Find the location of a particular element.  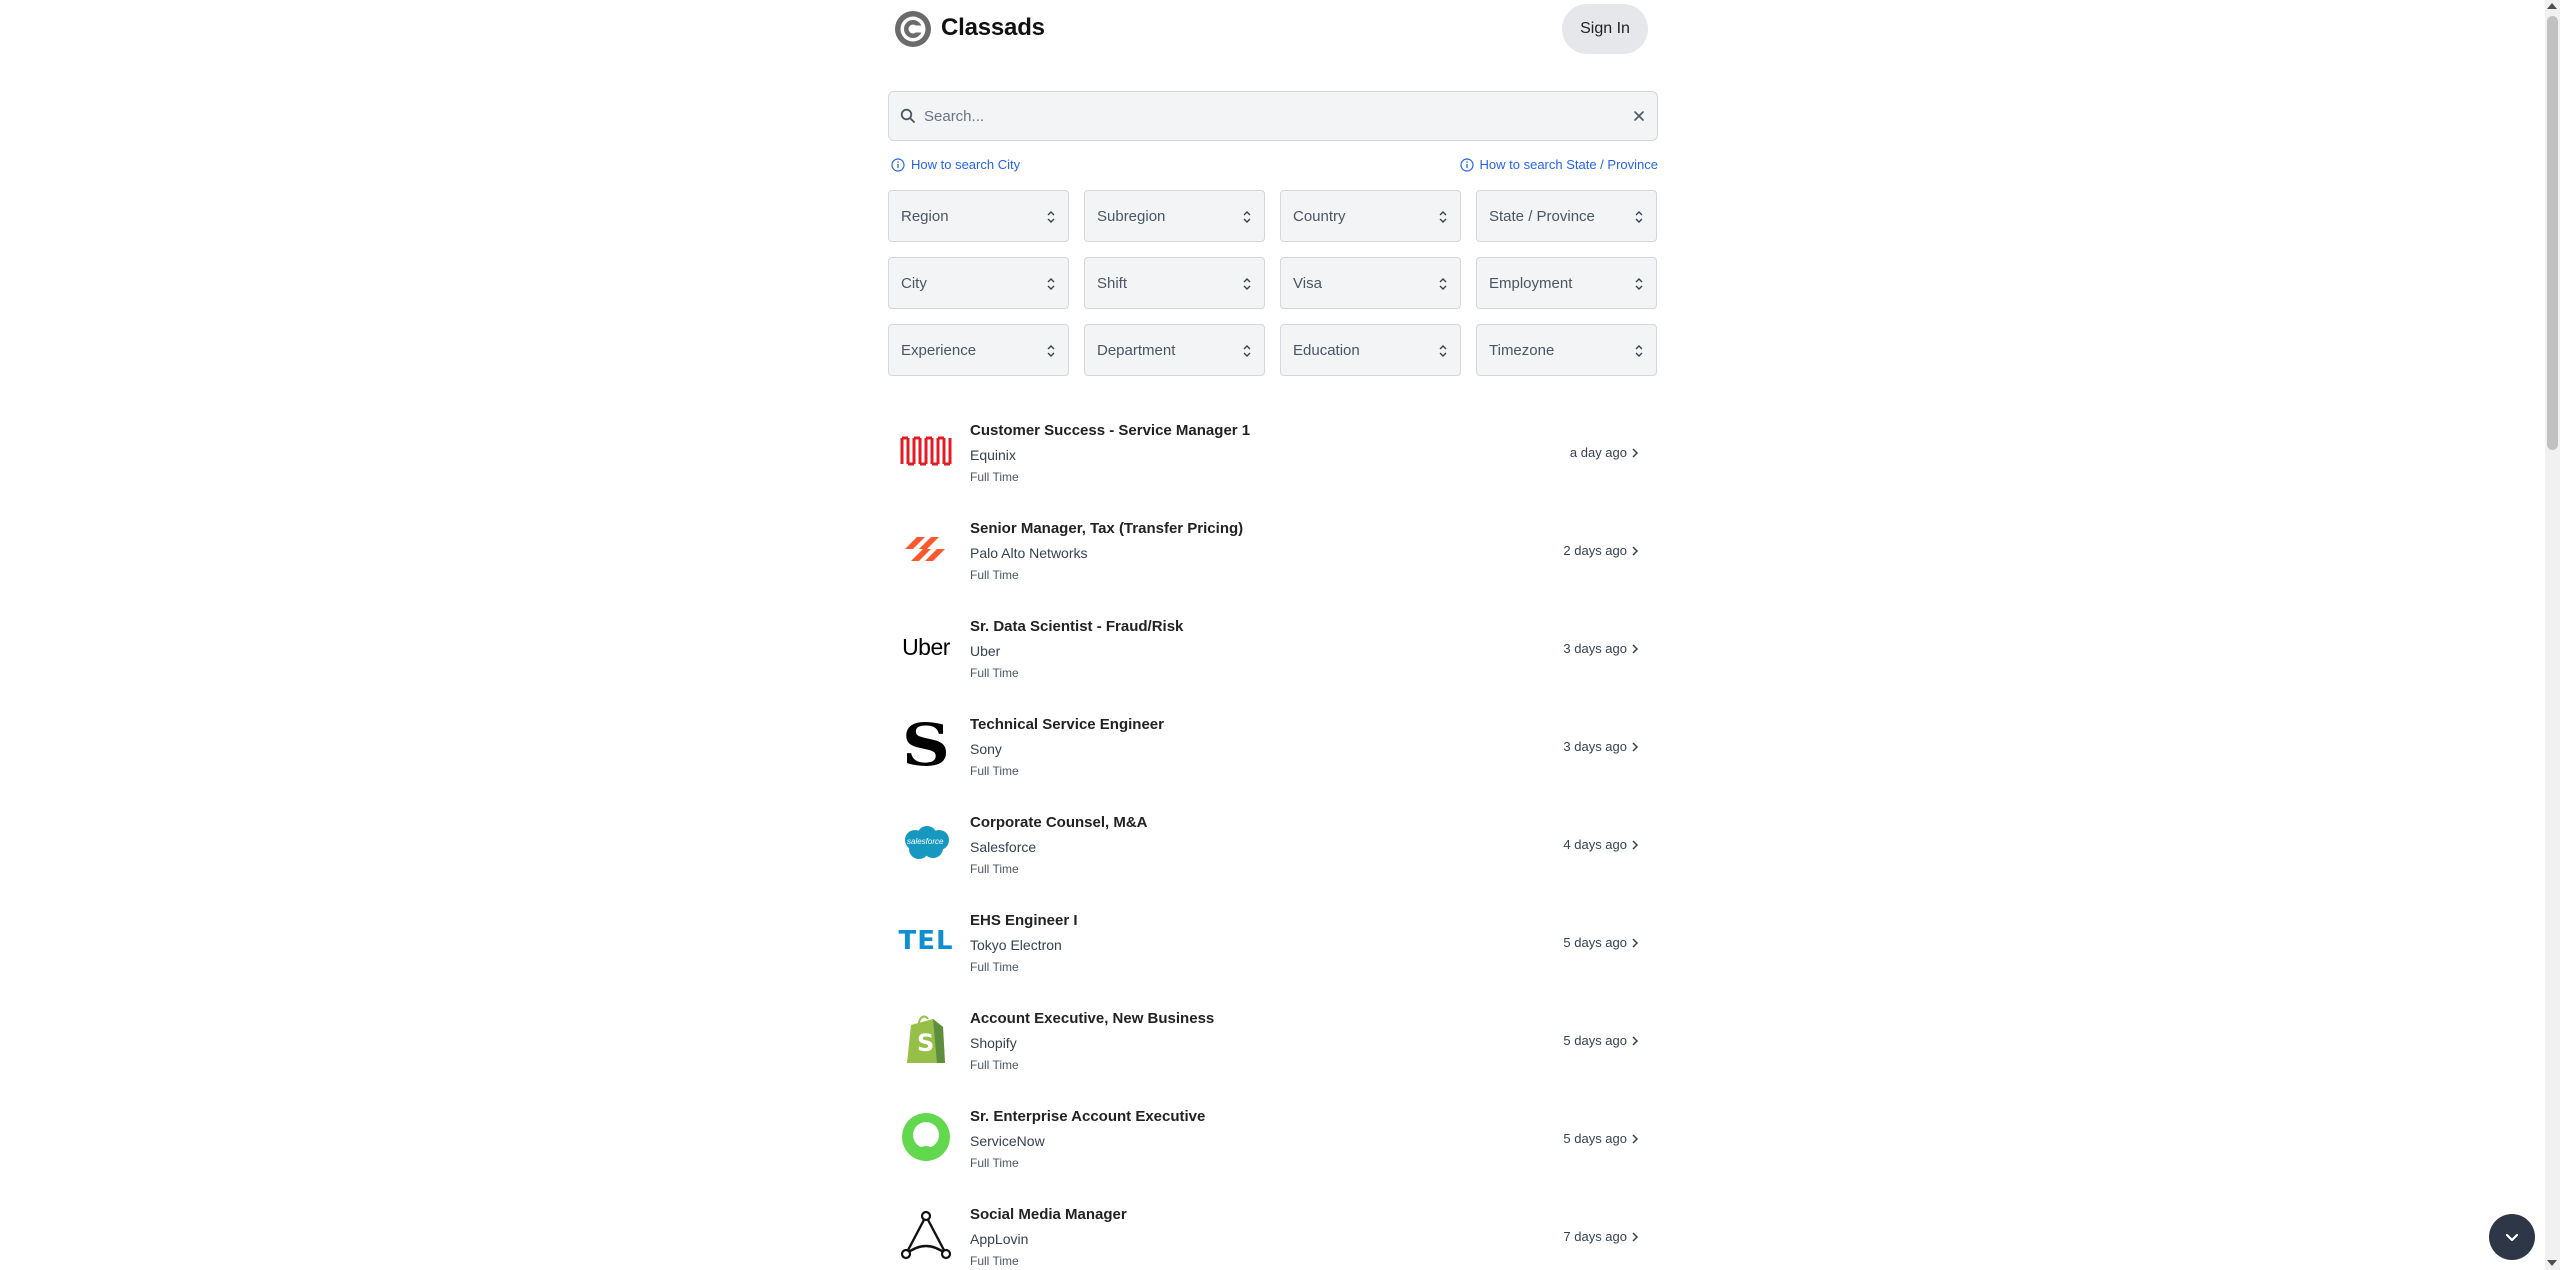

page-scrollbar is located at coordinates (2552, 635).